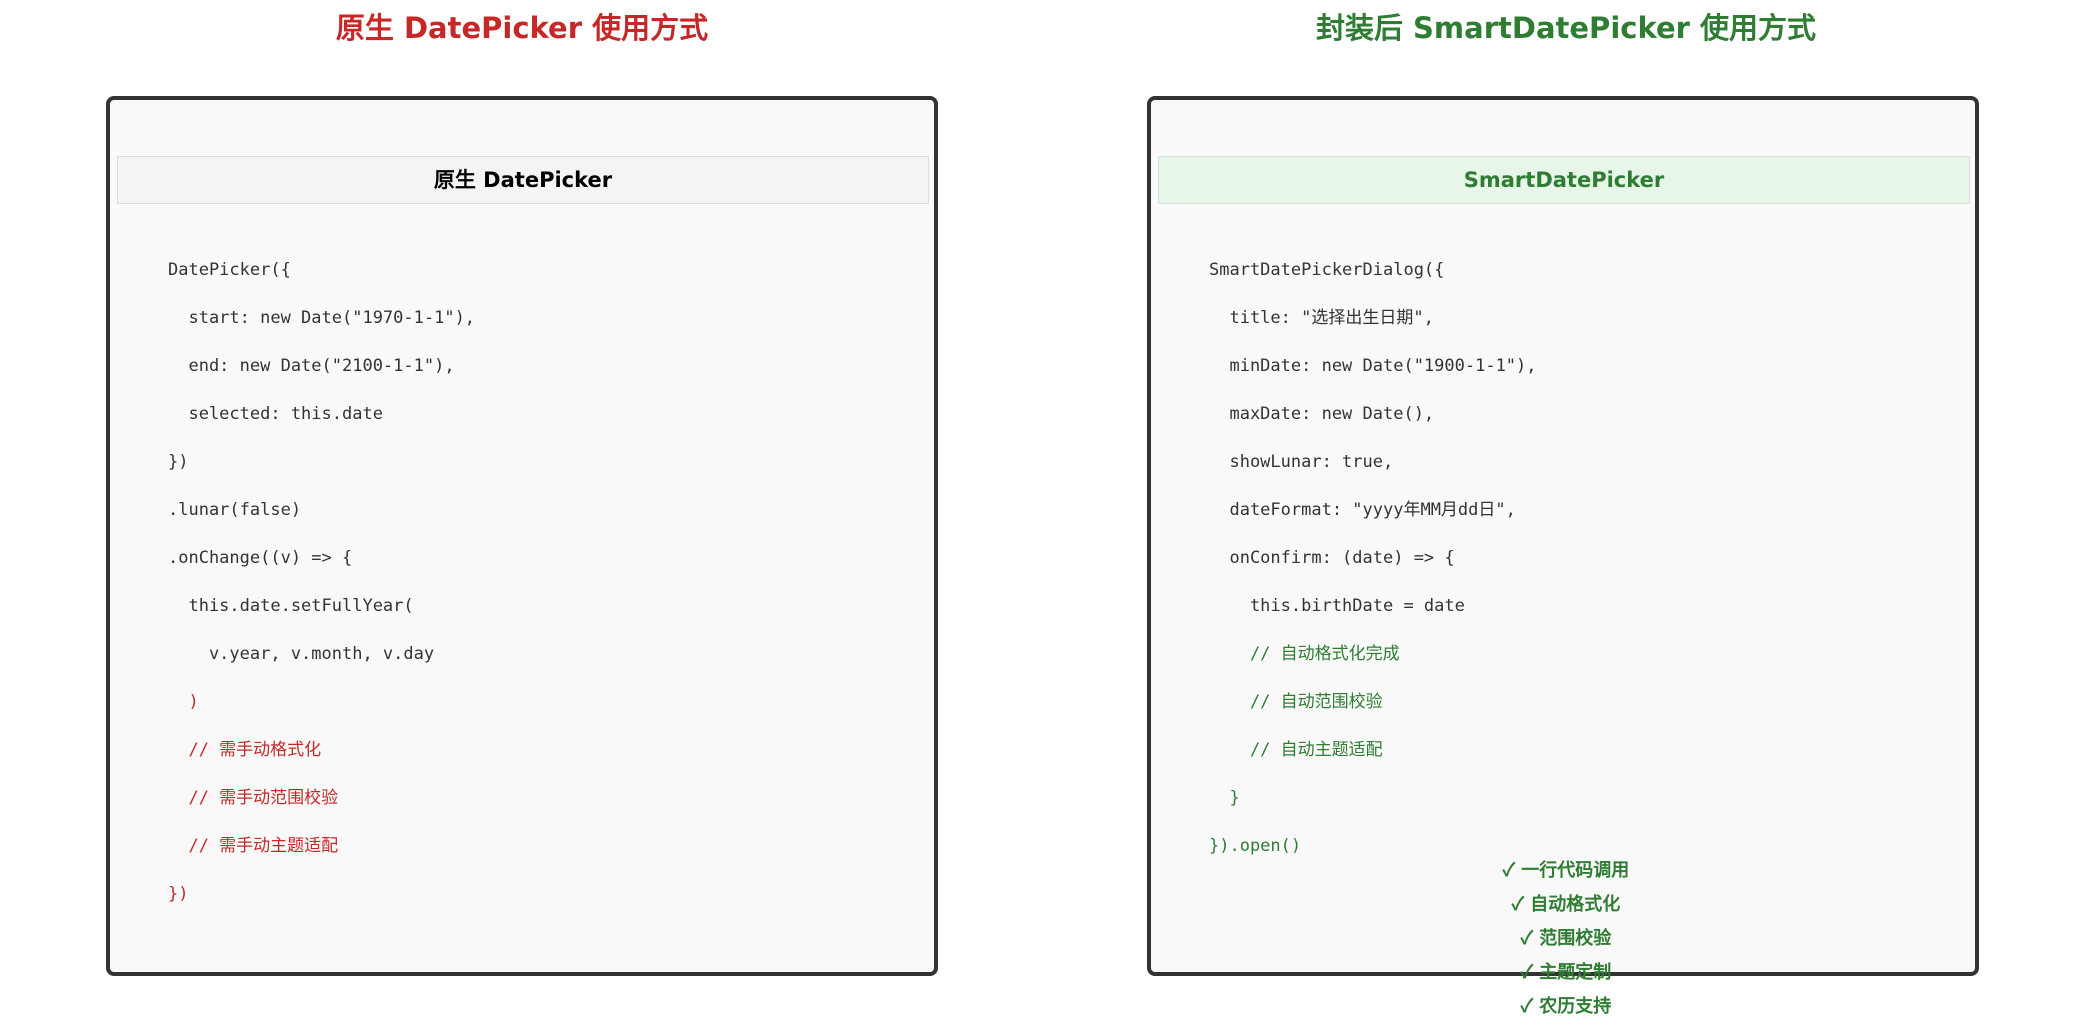 The width and height of the screenshot is (2080, 1028). Describe the element at coordinates (1566, 904) in the screenshot. I see `feature-item: ✓ 自动格式化` at that location.